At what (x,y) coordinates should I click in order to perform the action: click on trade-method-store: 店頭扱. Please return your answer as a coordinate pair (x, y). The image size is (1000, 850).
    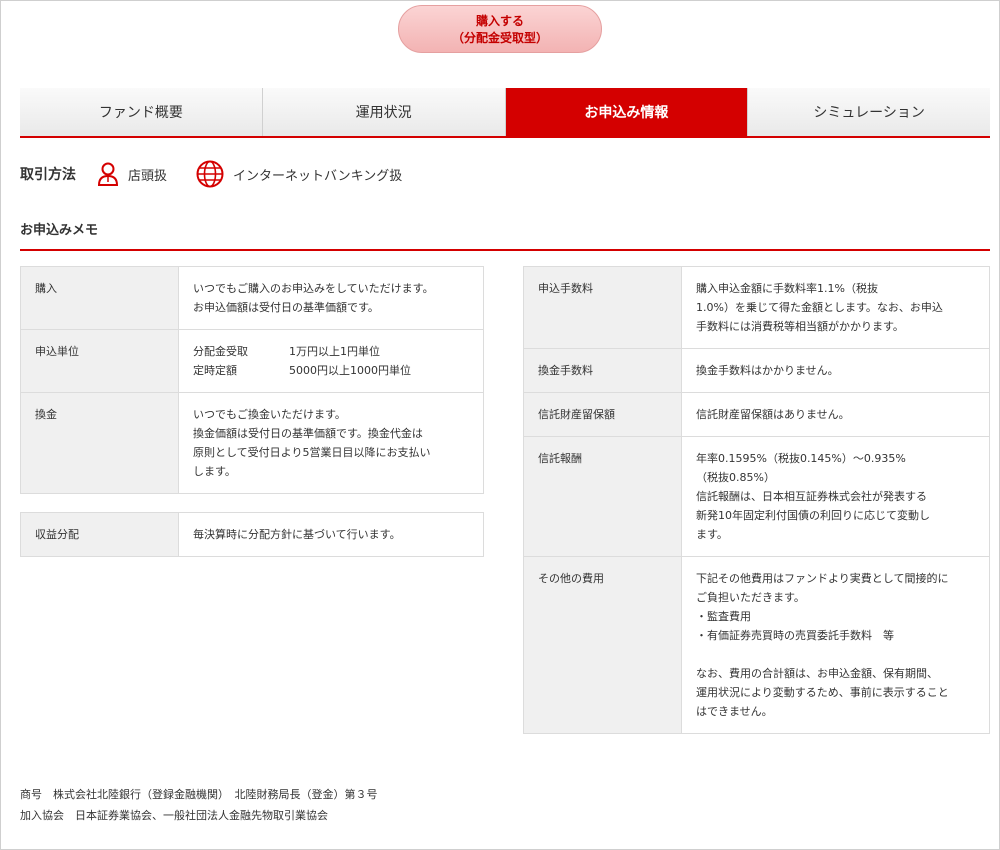
    Looking at the image, I should click on (131, 174).